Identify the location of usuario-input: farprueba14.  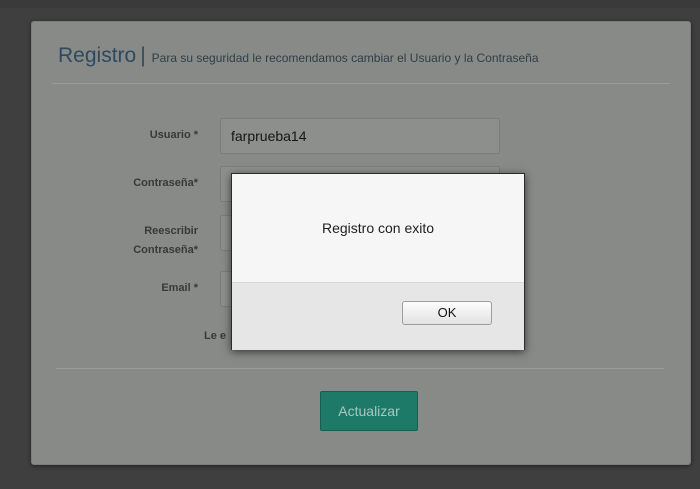
(360, 136).